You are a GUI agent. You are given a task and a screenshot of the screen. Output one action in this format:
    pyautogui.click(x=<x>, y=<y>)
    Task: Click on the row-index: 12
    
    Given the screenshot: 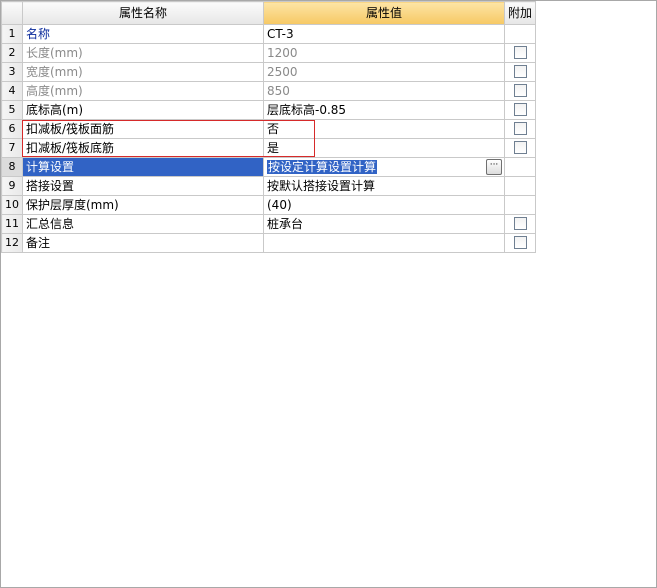 What is the action you would take?
    pyautogui.click(x=12, y=243)
    